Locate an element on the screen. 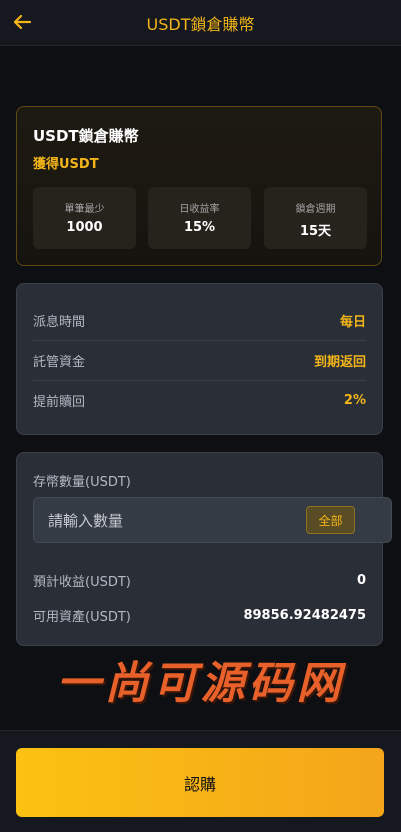 This screenshot has height=832, width=401. stat-value: 1000 is located at coordinates (84, 227).